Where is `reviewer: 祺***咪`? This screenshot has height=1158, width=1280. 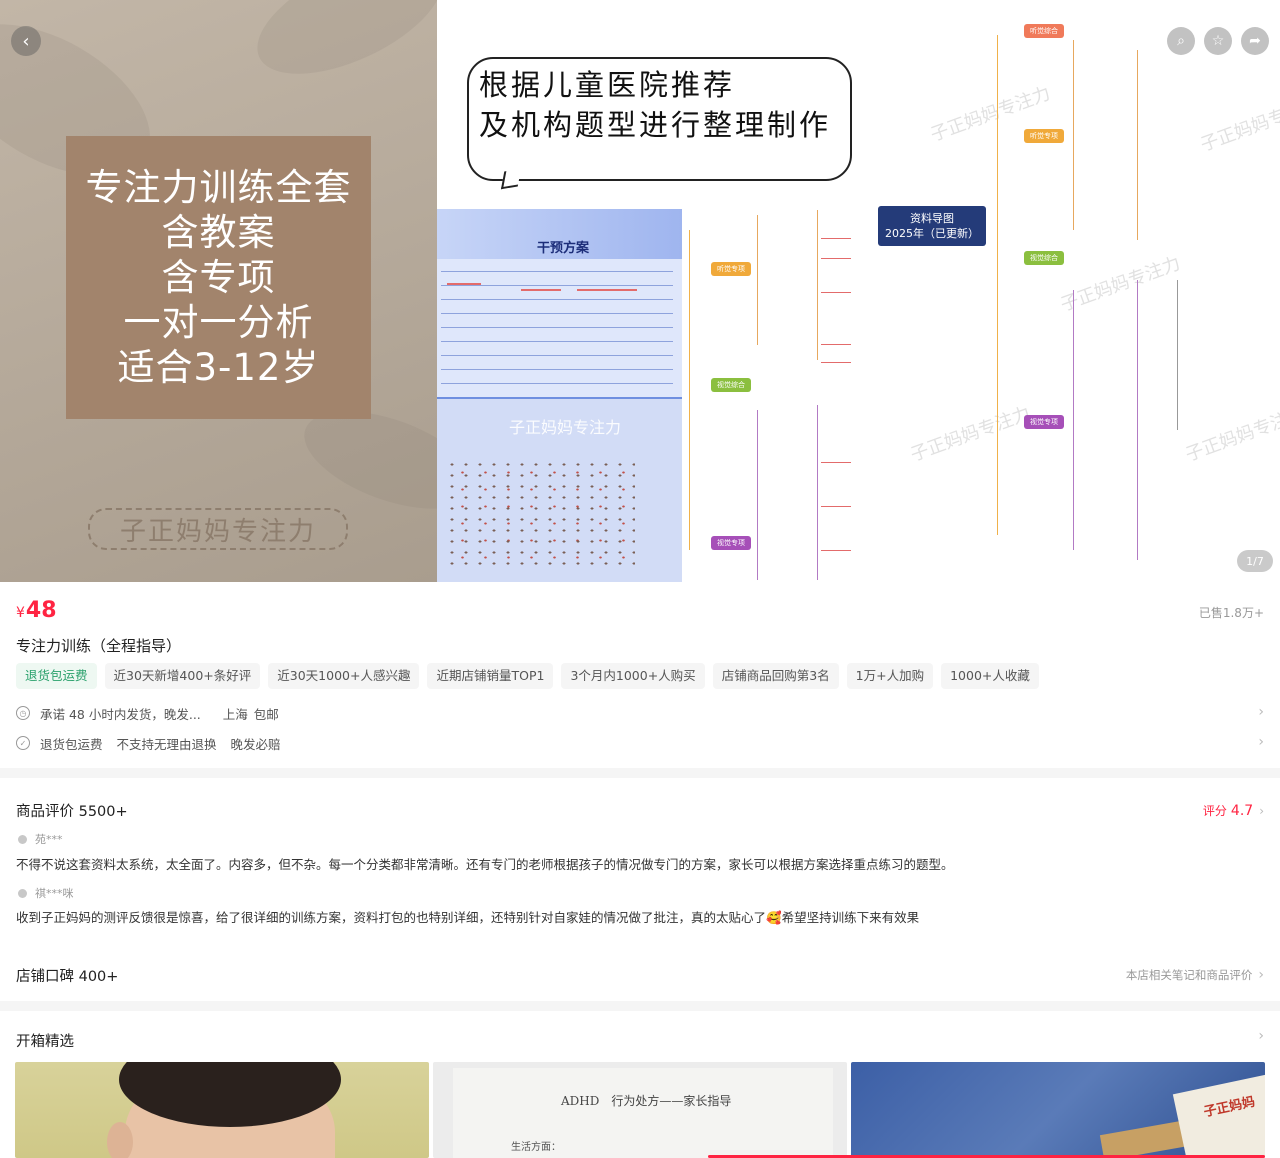
reviewer: 祺***咪 is located at coordinates (46, 893).